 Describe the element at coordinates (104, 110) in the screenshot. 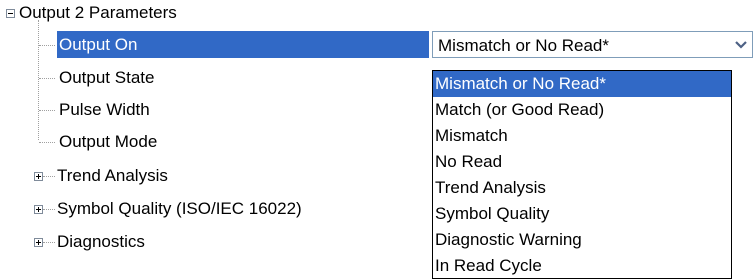

I see `tree-item-pulse-width: Pulse Width` at that location.